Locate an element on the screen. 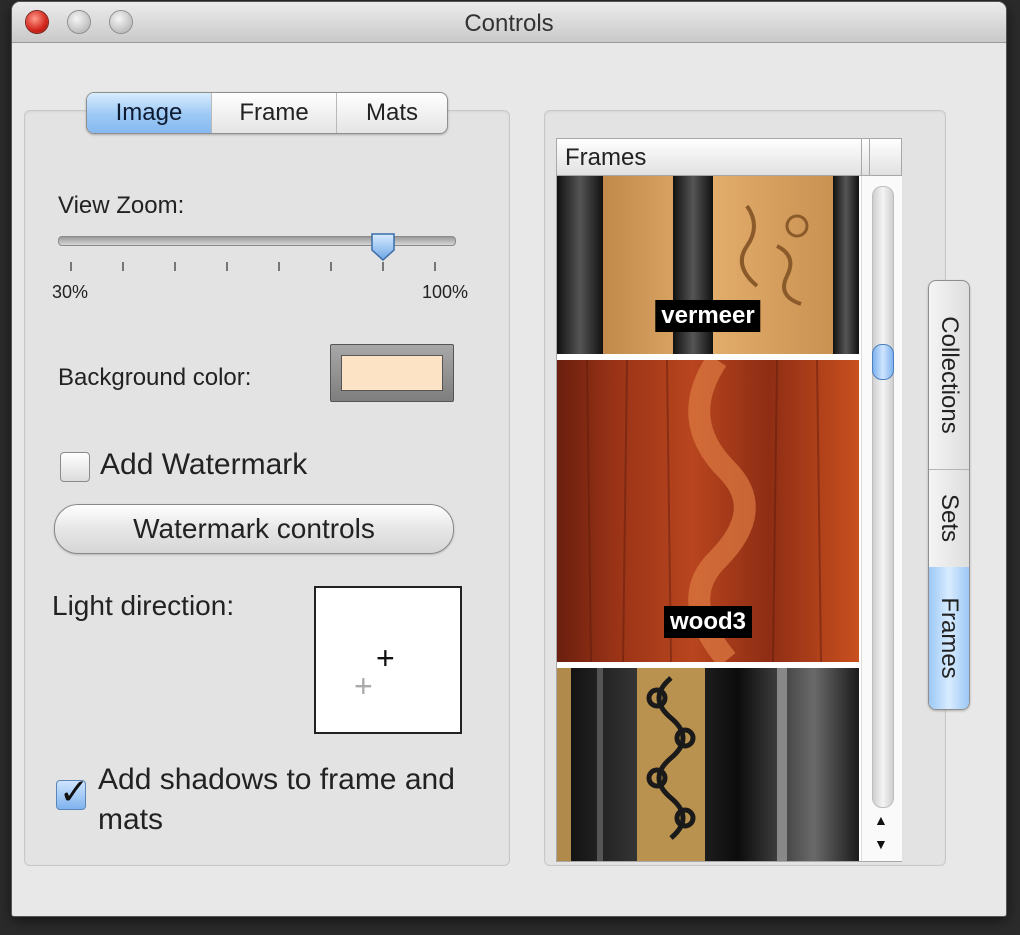 The height and width of the screenshot is (935, 1020). add-shadows-label: Add shadows to frame and mats is located at coordinates (278, 800).